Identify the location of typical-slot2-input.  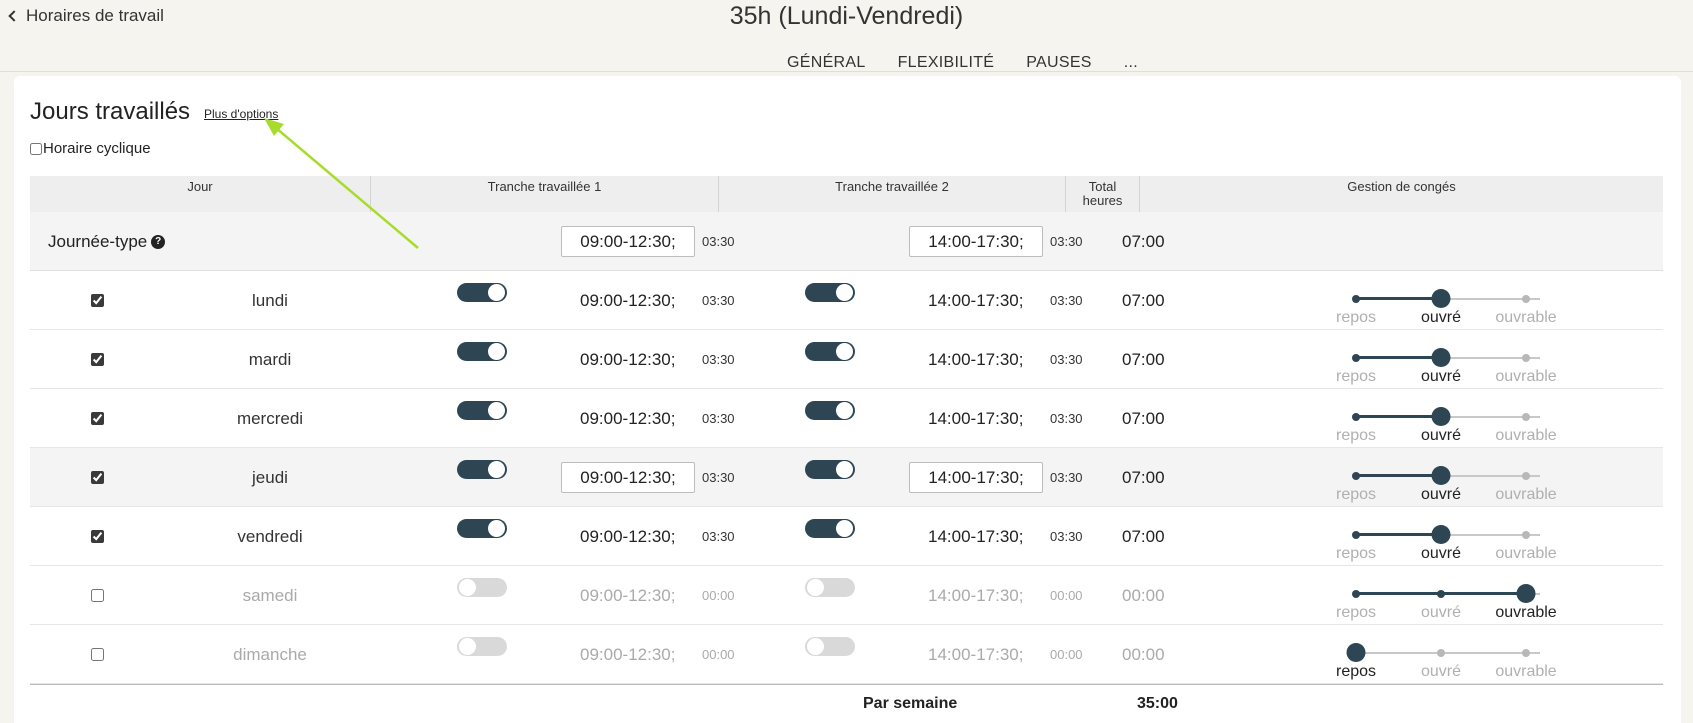
(976, 241).